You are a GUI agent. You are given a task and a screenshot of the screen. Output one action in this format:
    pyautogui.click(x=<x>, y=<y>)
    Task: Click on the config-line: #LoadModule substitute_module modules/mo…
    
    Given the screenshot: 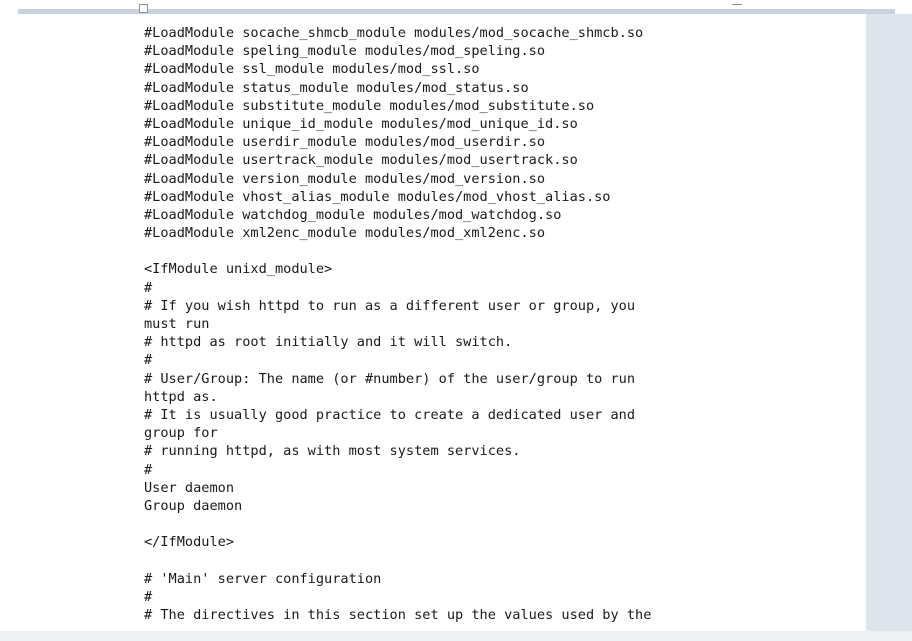 What is the action you would take?
    pyautogui.click(x=369, y=105)
    